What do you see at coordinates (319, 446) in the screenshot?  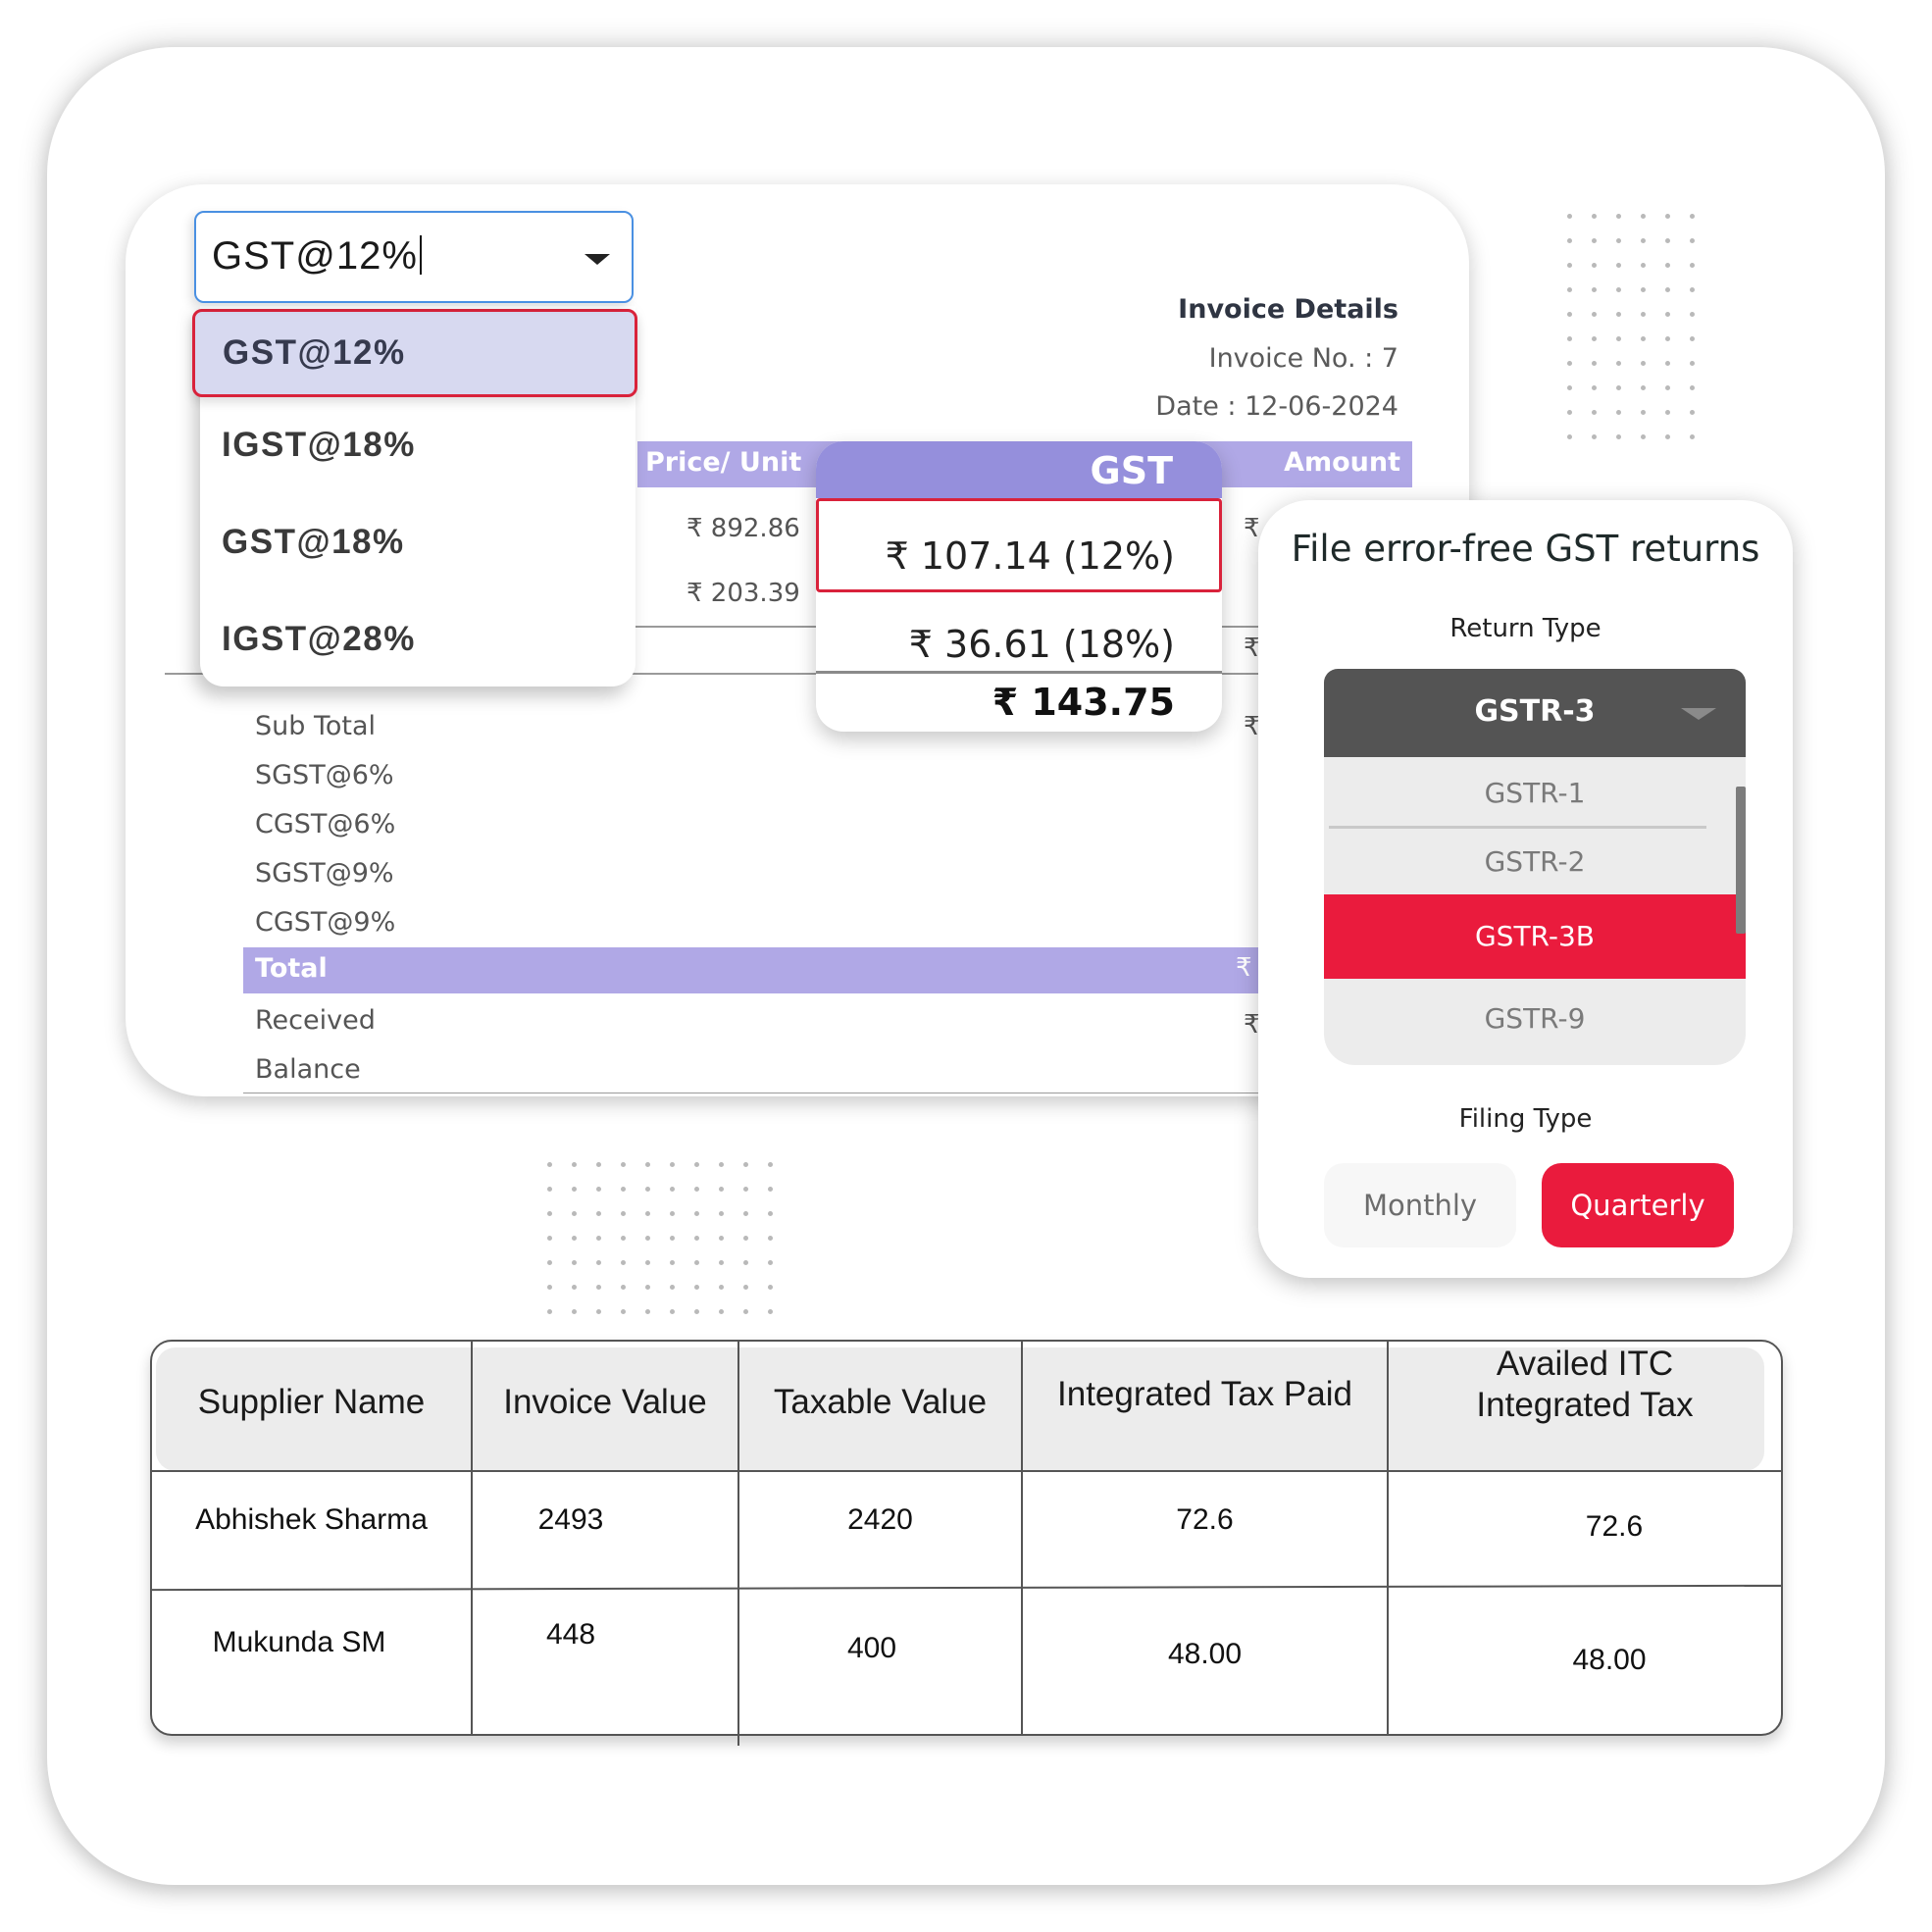 I see `dropdown-option: IGST@18%` at bounding box center [319, 446].